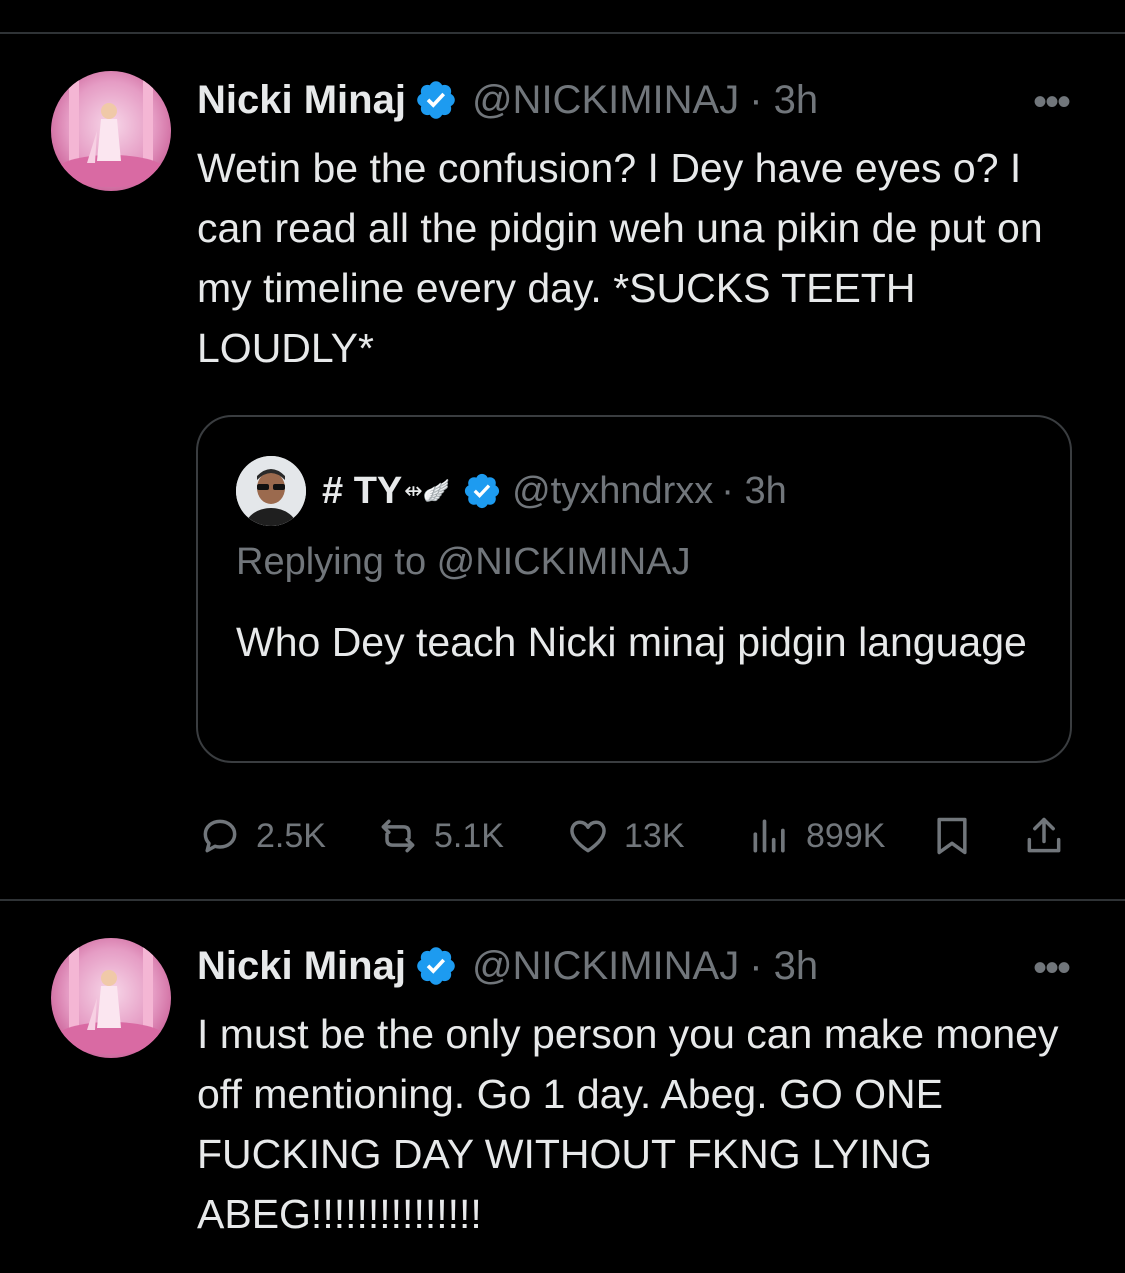 Image resolution: width=1125 pixels, height=1273 pixels. I want to click on quoted-author-handle: @tyxhndrxx, so click(612, 491).